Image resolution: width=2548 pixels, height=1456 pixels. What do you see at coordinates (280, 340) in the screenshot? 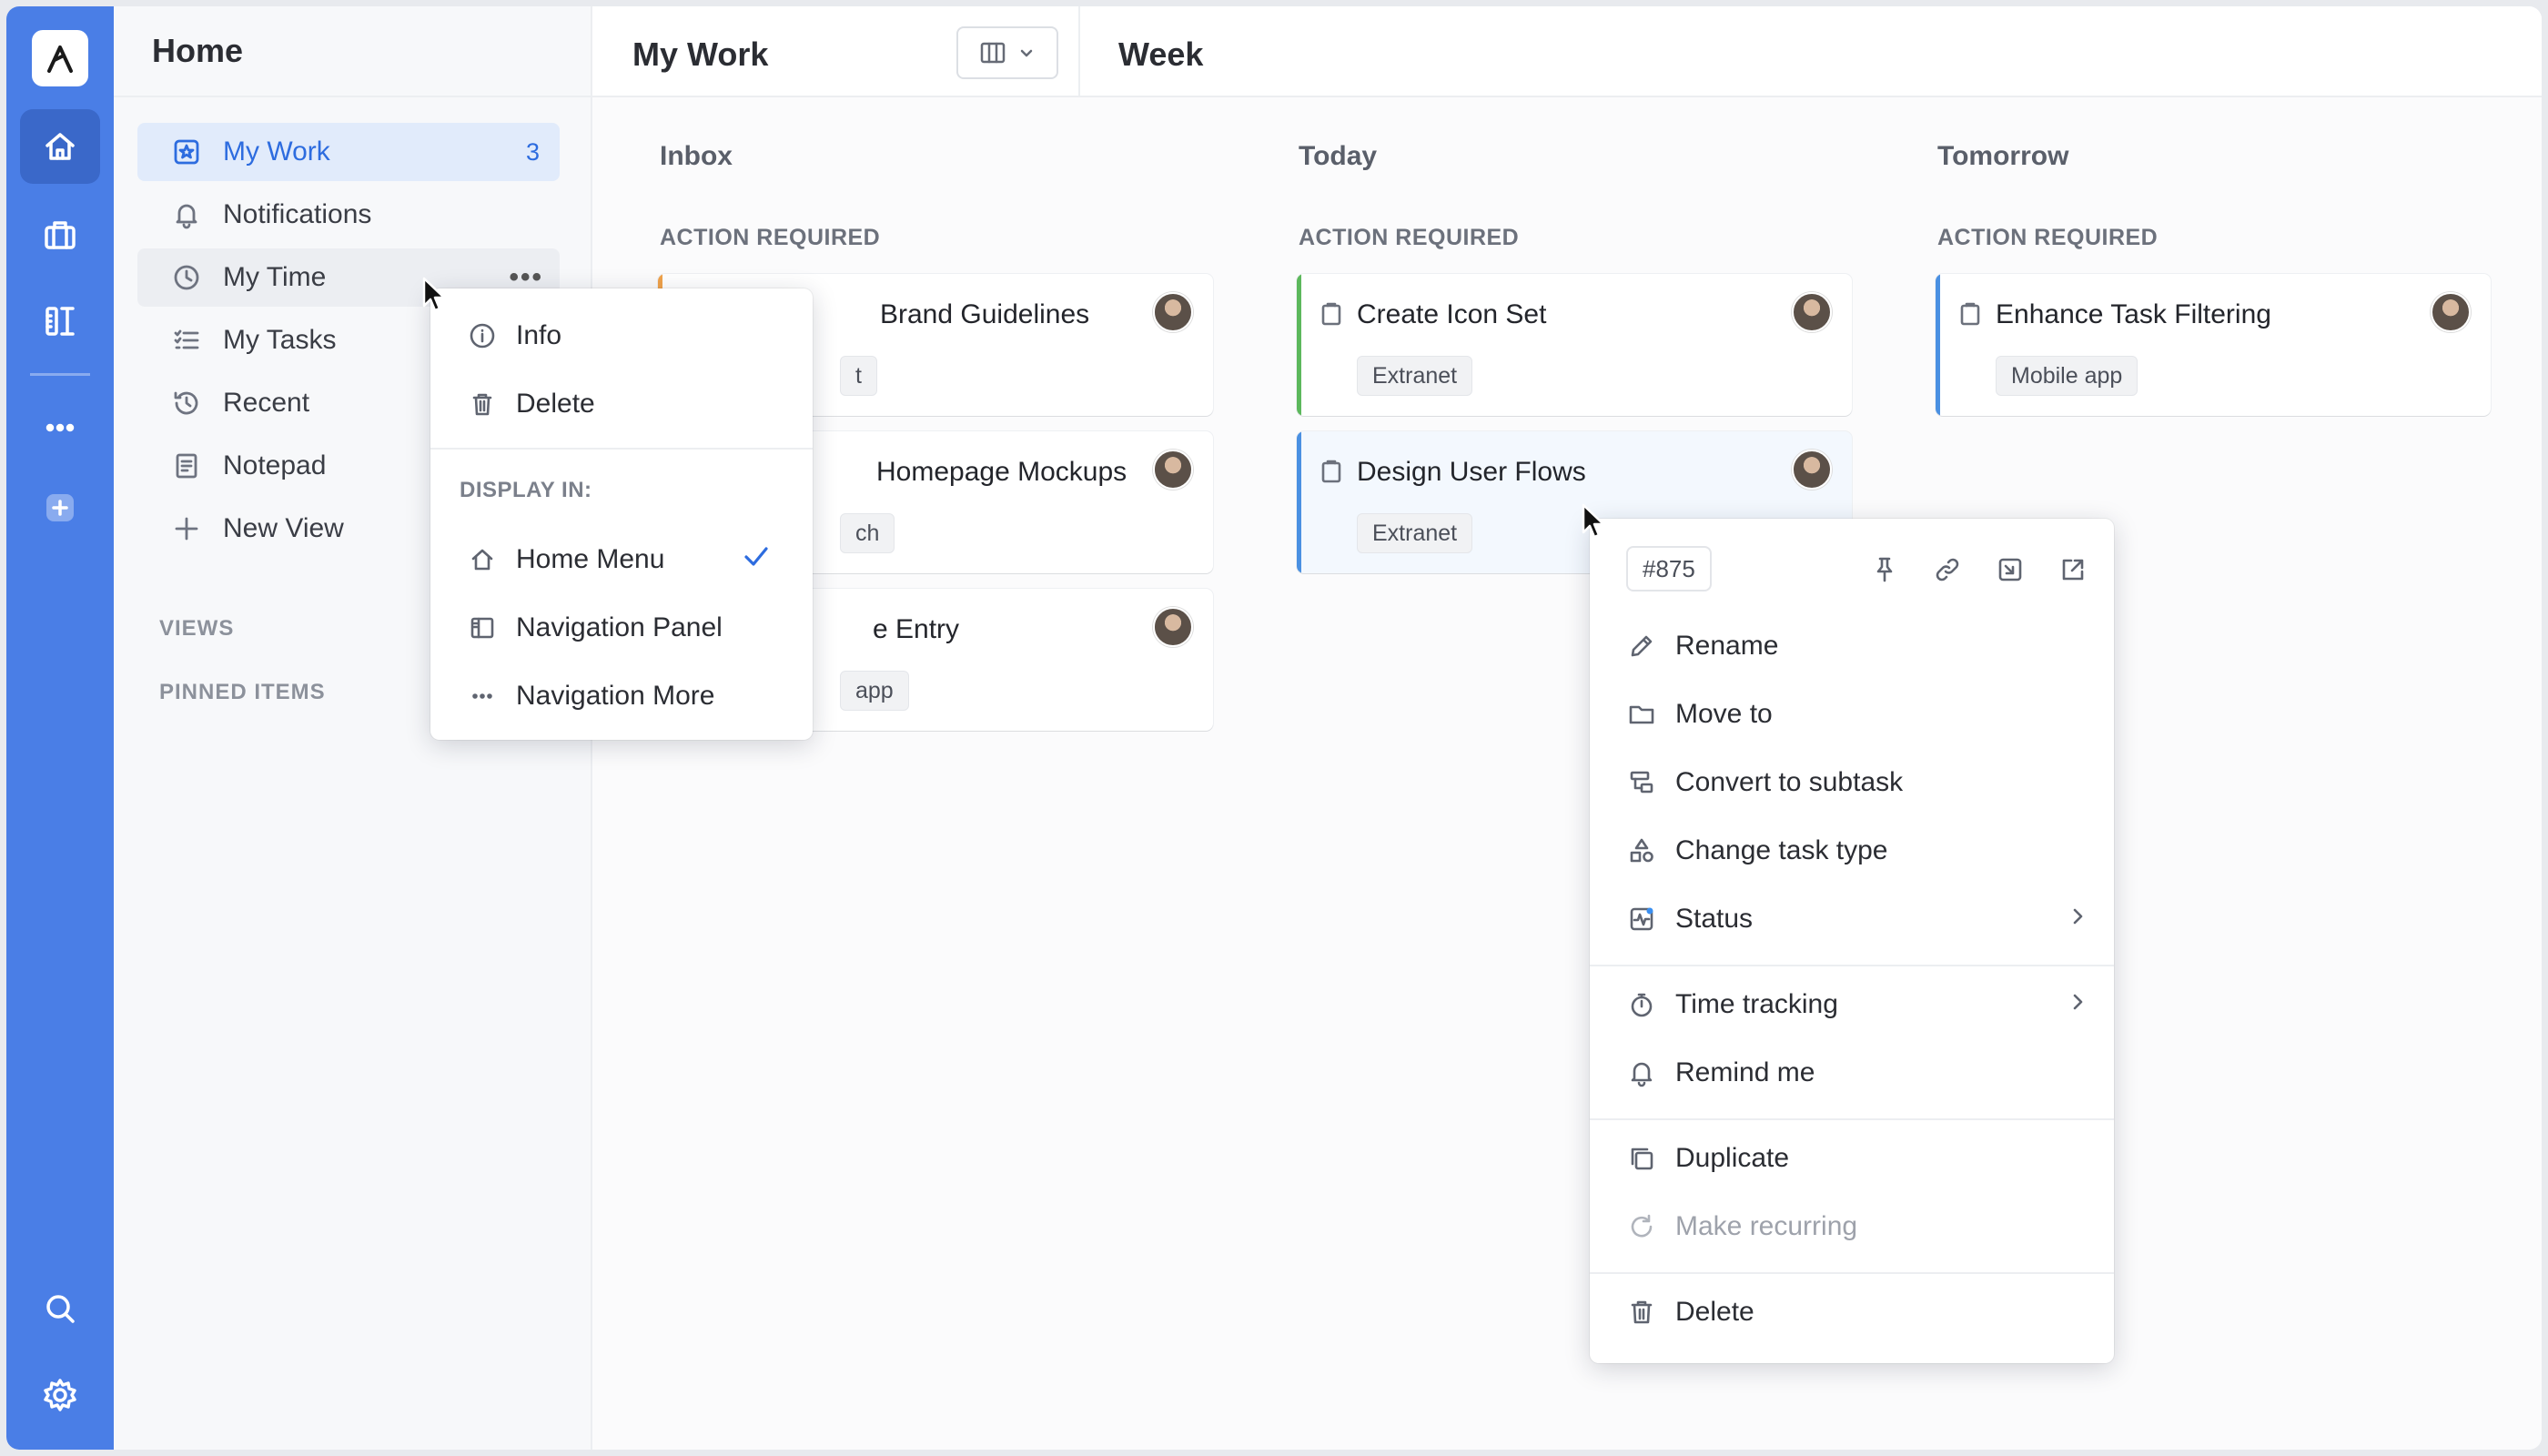
I see `sidebar-item-label: My Tasks` at bounding box center [280, 340].